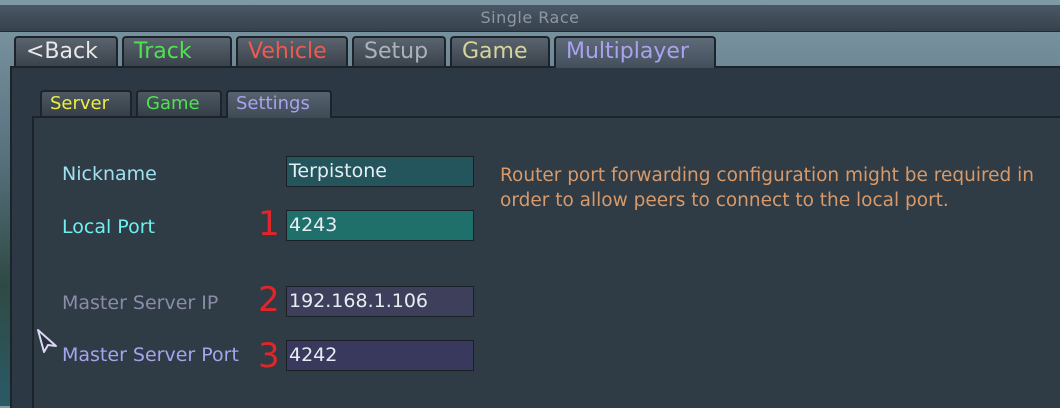 This screenshot has width=1060, height=408. What do you see at coordinates (179, 103) in the screenshot?
I see `subtab-game: Game` at bounding box center [179, 103].